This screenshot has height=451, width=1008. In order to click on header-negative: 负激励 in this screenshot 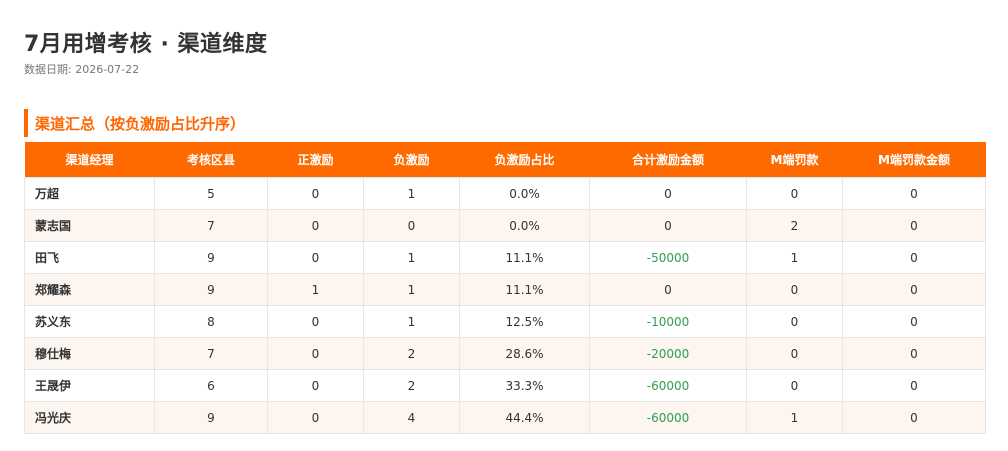, I will do `click(411, 160)`.